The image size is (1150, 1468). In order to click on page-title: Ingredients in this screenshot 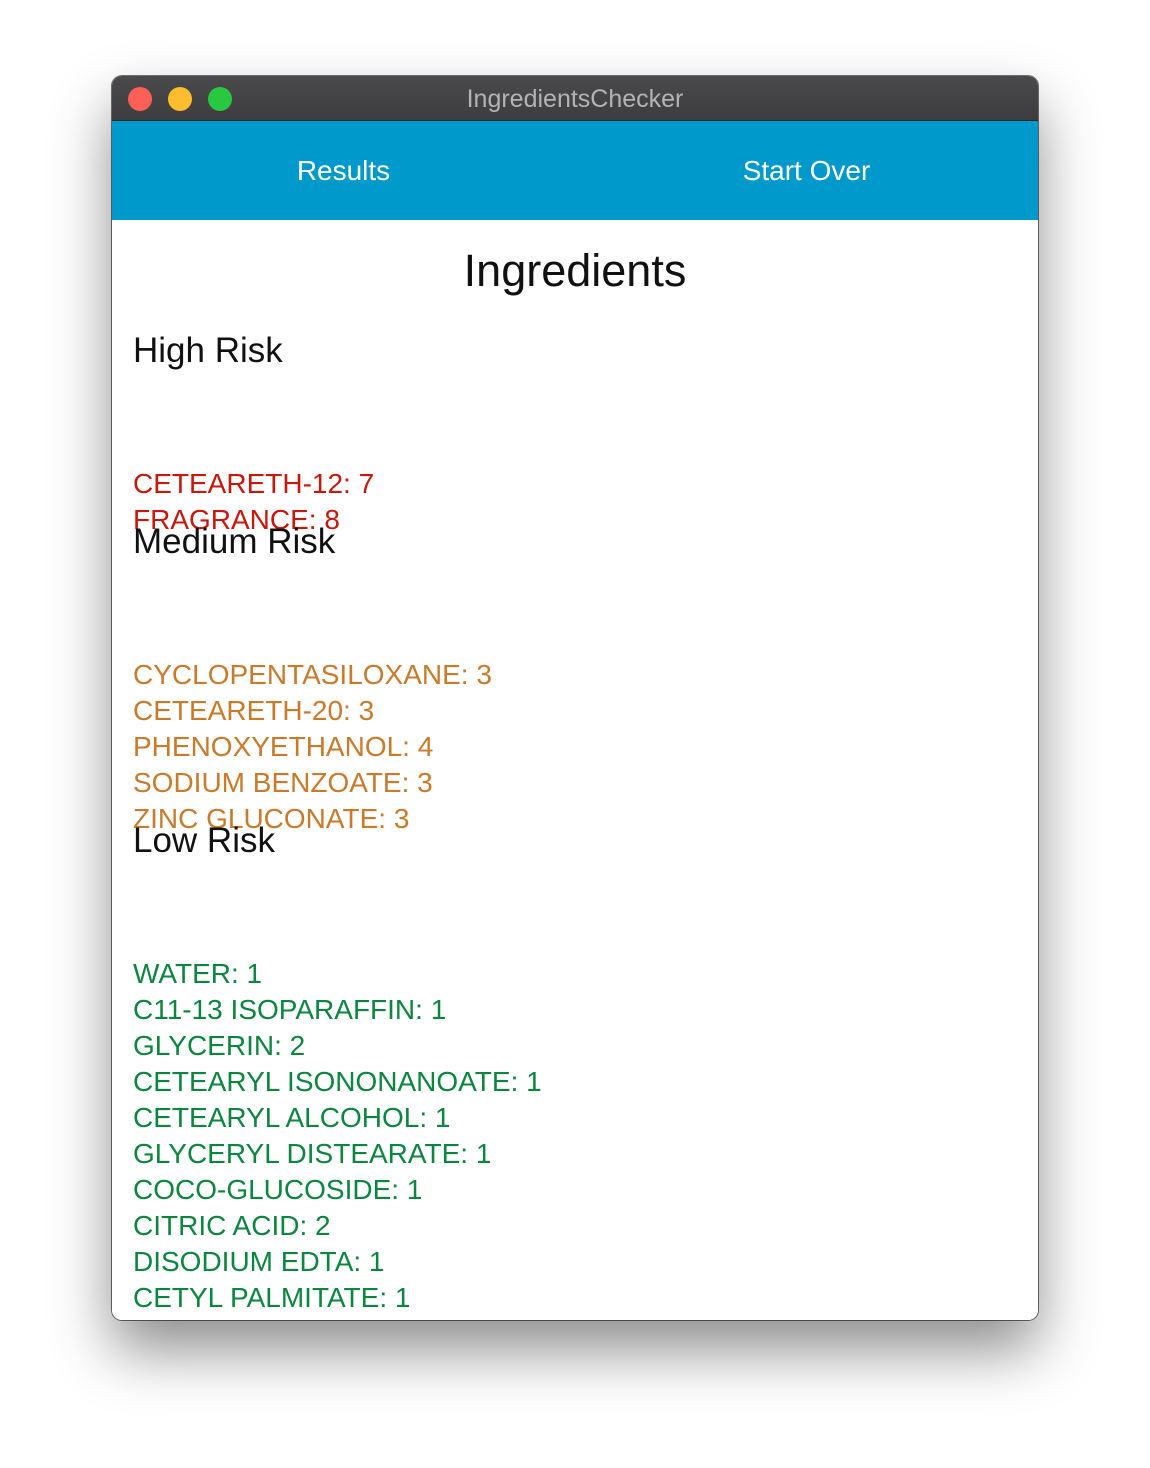, I will do `click(575, 270)`.